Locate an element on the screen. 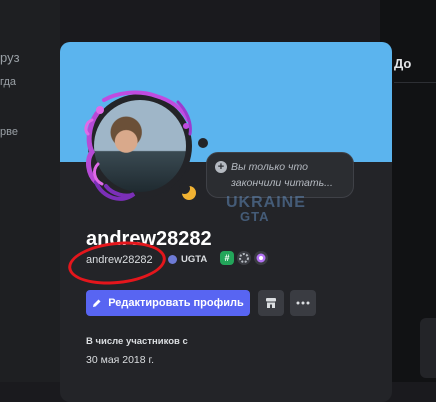 The image size is (436, 402). hashtag-badge-icon: # is located at coordinates (227, 258).